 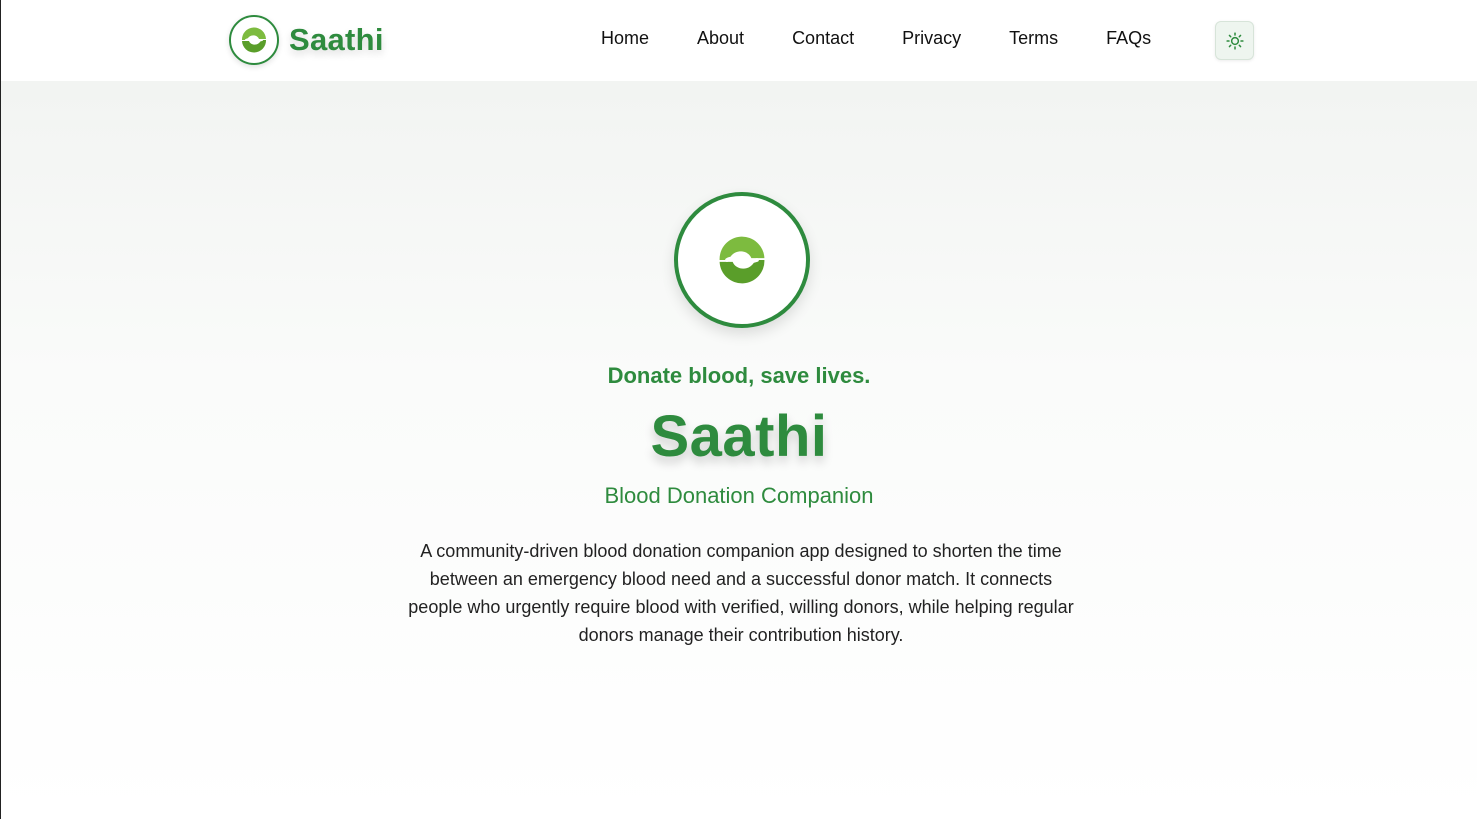 I want to click on nav-links: Home About Contact Privacy Terms FAQs, so click(x=876, y=38).